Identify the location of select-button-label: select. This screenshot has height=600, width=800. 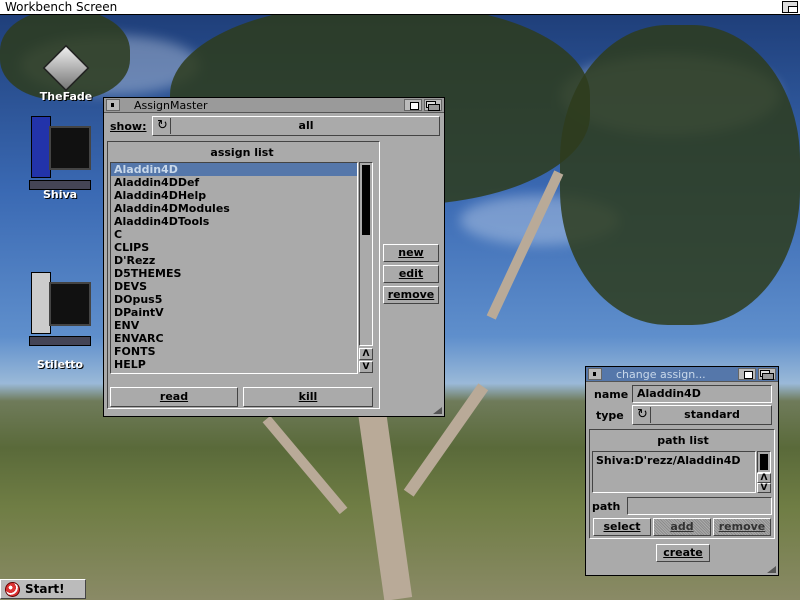
(622, 526).